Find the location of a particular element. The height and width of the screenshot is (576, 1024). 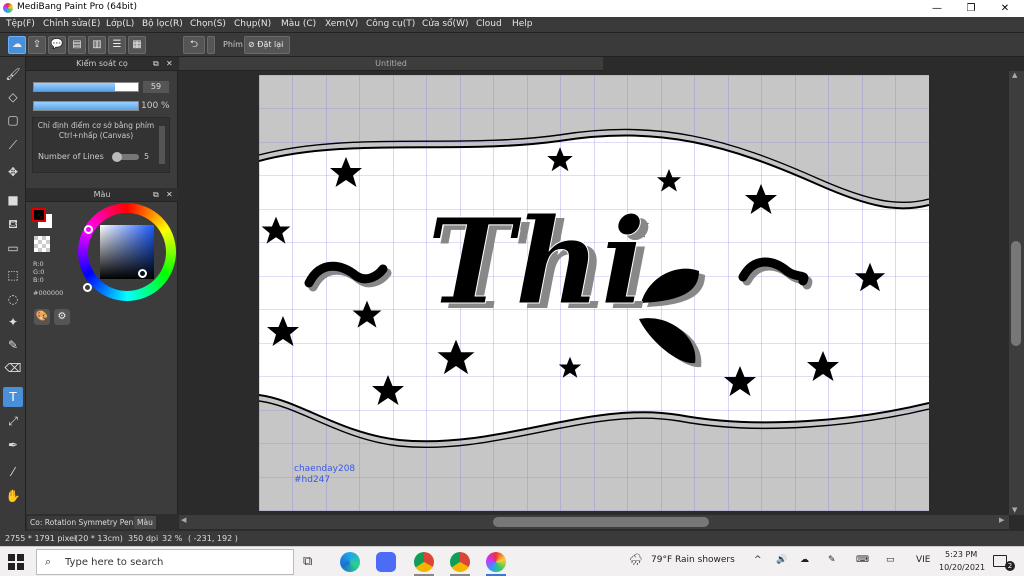

menu-edit: Chỉnh sửa(E) is located at coordinates (71, 24).